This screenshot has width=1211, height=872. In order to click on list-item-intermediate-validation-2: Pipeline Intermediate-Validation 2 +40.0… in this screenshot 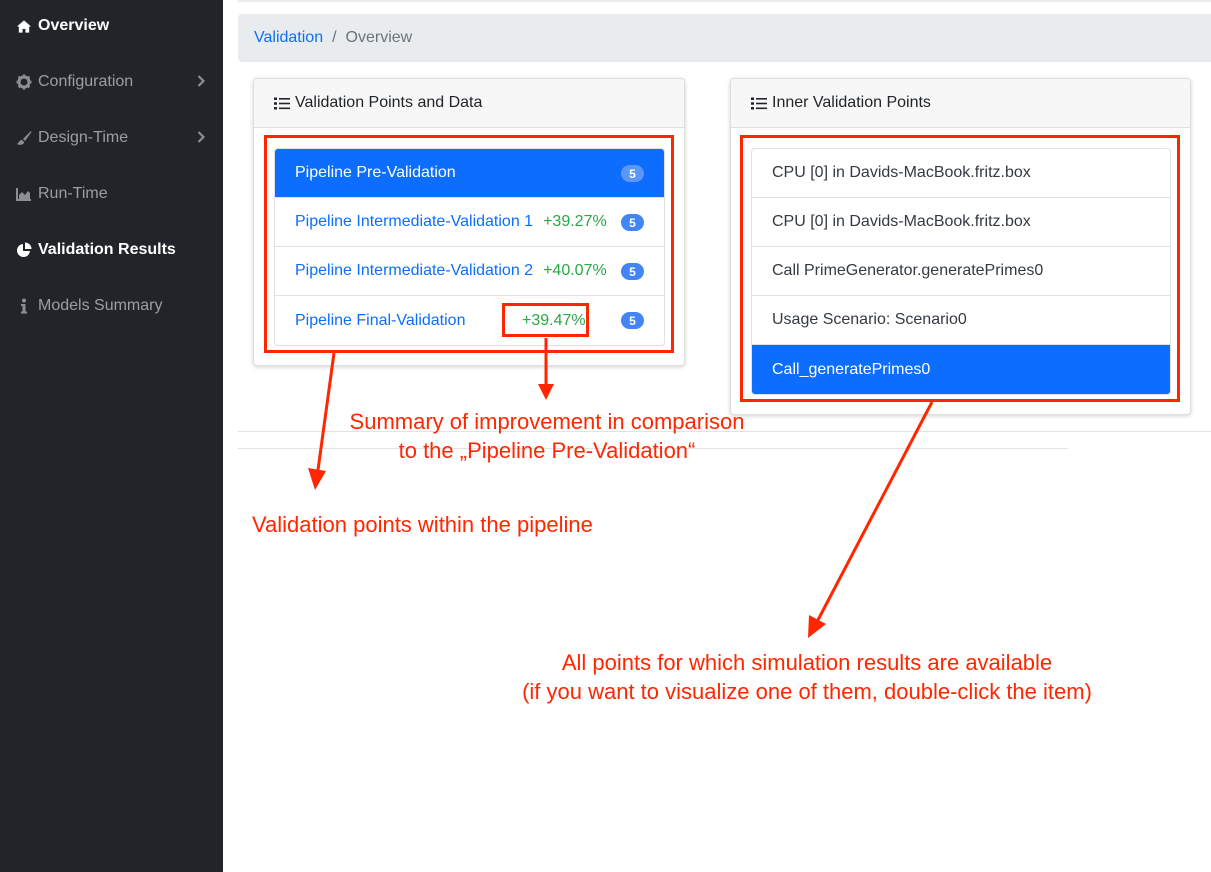, I will do `click(469, 271)`.